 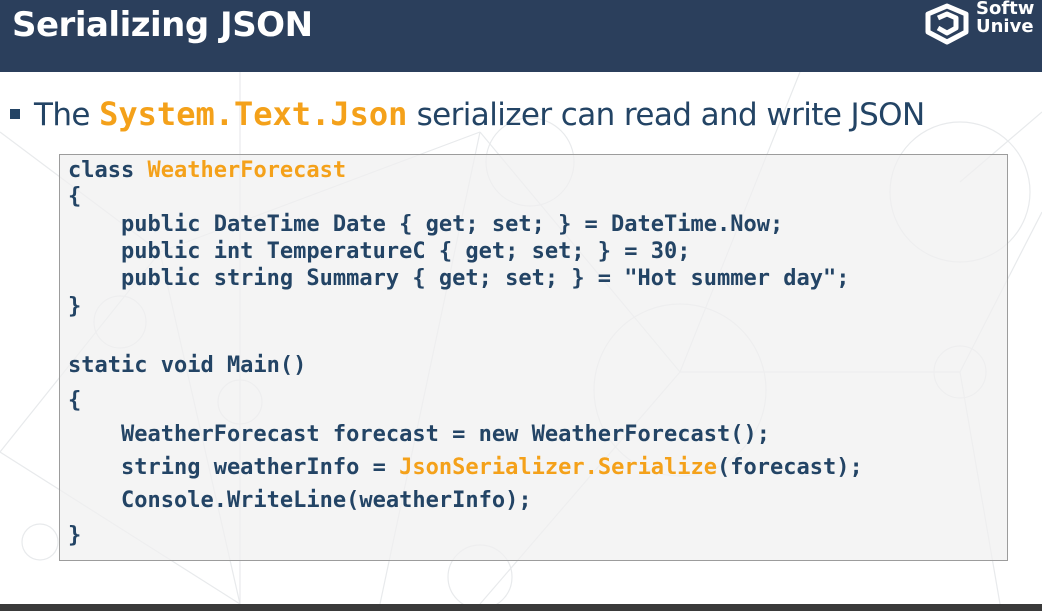 What do you see at coordinates (234, 467) in the screenshot?
I see `code-text: string weatherInfo =` at bounding box center [234, 467].